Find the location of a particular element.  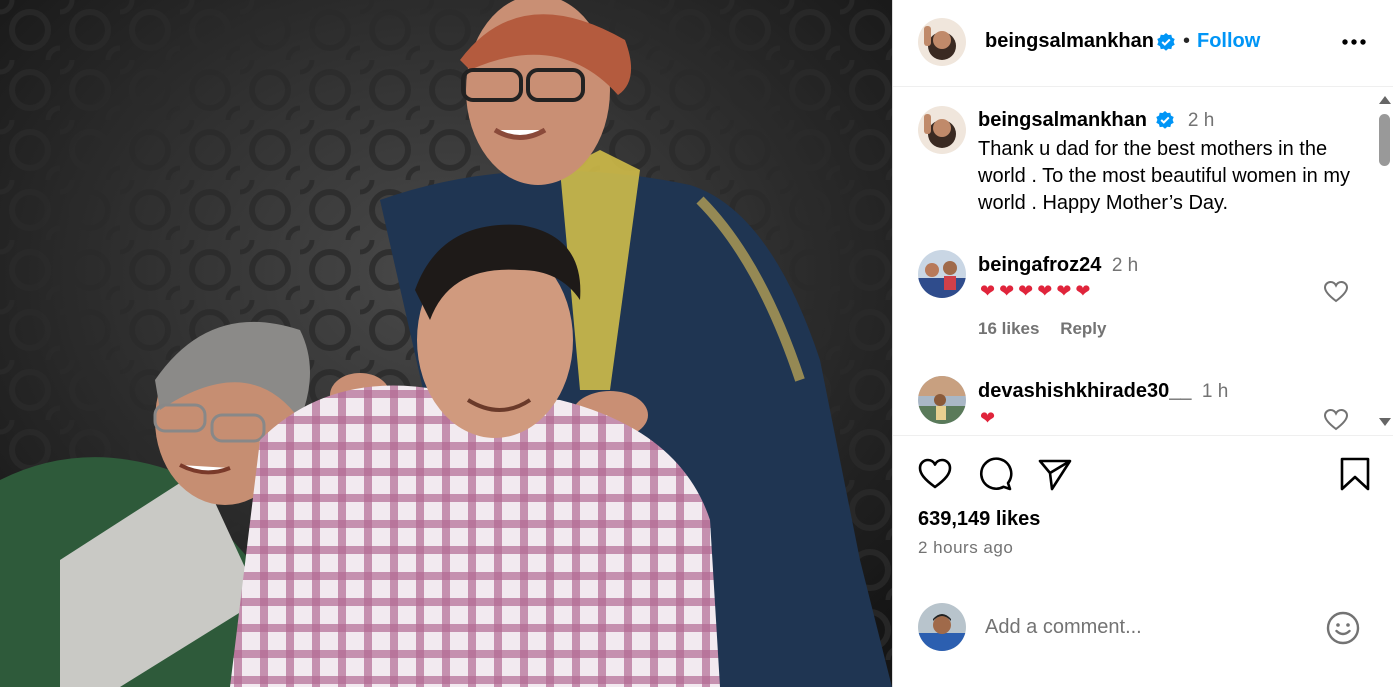

reply-button: Reply is located at coordinates (1083, 328).